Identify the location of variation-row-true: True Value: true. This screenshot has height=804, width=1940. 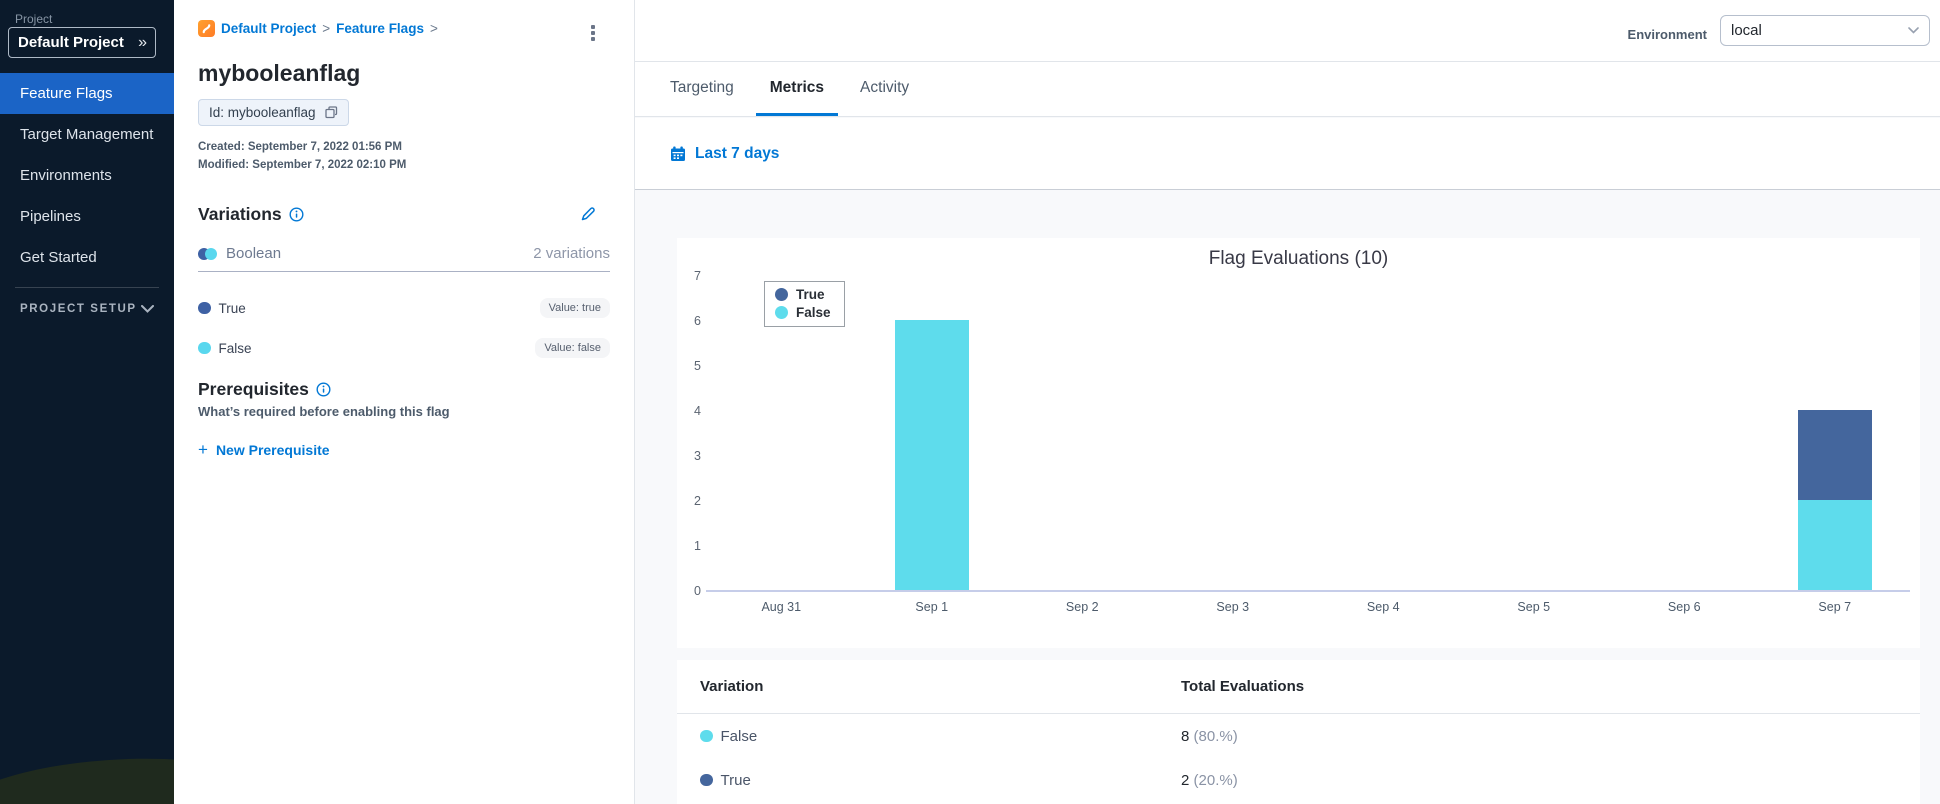
(404, 308).